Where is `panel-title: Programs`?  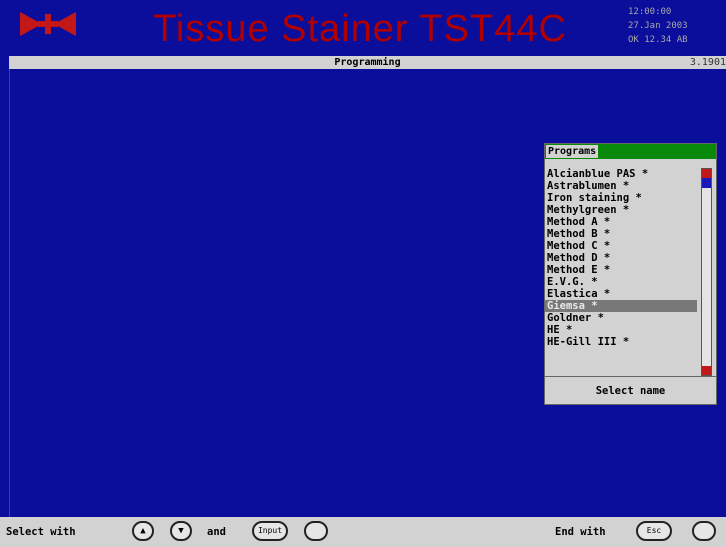 panel-title: Programs is located at coordinates (572, 151).